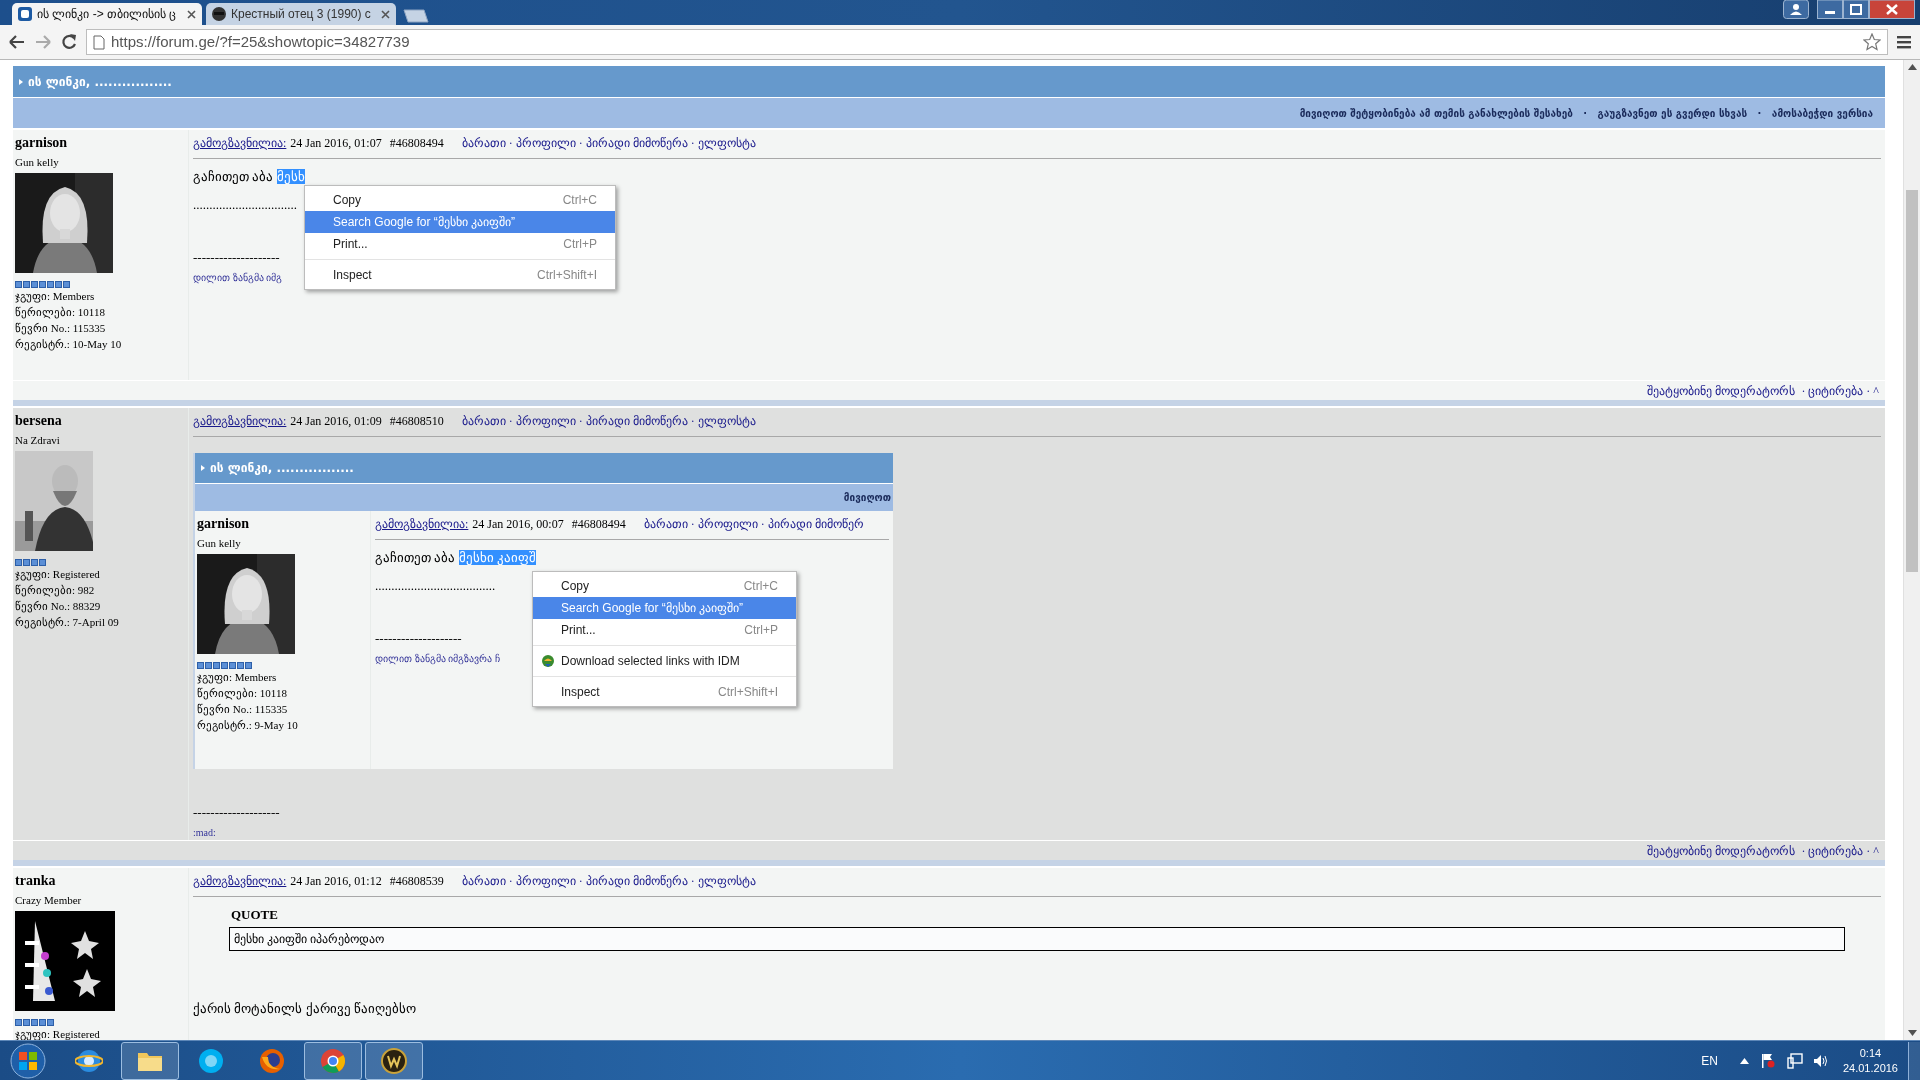 The image size is (1920, 1080). Describe the element at coordinates (37, 440) in the screenshot. I see `member-title: Na Zdravi` at that location.